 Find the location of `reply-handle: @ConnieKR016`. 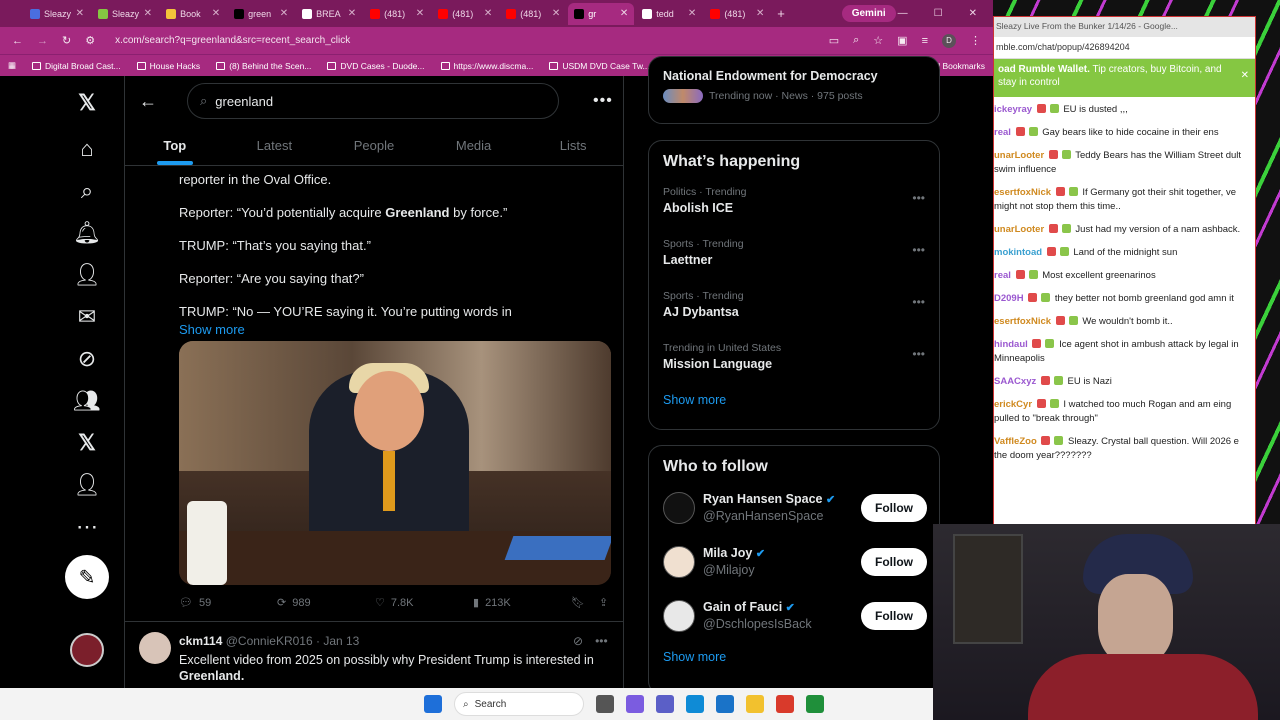

reply-handle: @ConnieKR016 is located at coordinates (269, 641).